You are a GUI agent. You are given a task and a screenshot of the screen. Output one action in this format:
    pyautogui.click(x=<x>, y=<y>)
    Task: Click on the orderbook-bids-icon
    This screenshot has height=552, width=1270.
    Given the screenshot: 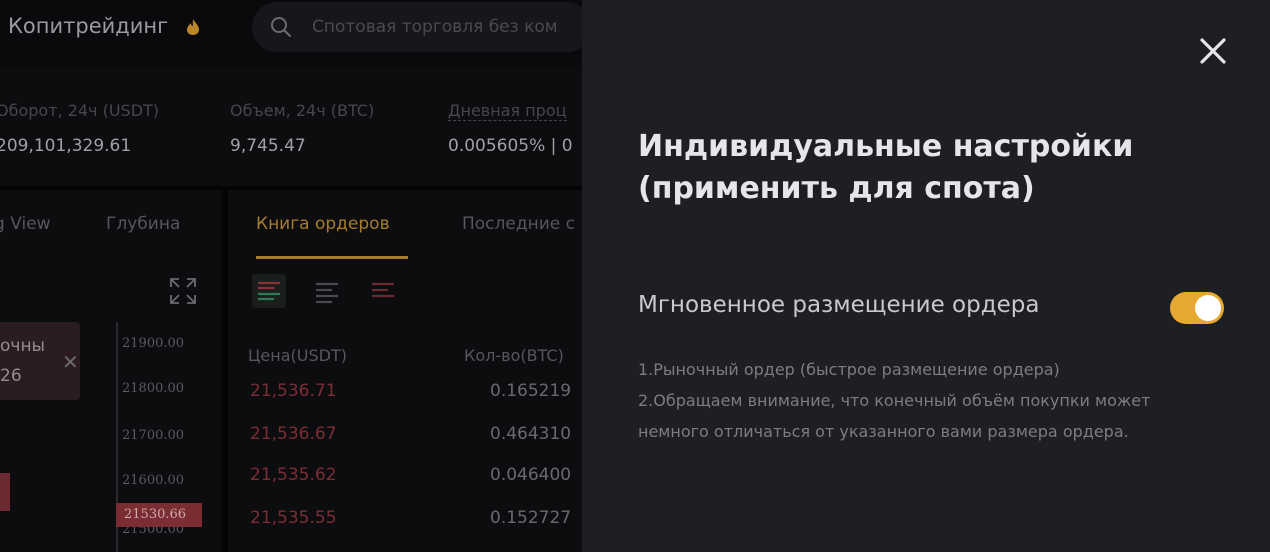 What is the action you would take?
    pyautogui.click(x=327, y=291)
    